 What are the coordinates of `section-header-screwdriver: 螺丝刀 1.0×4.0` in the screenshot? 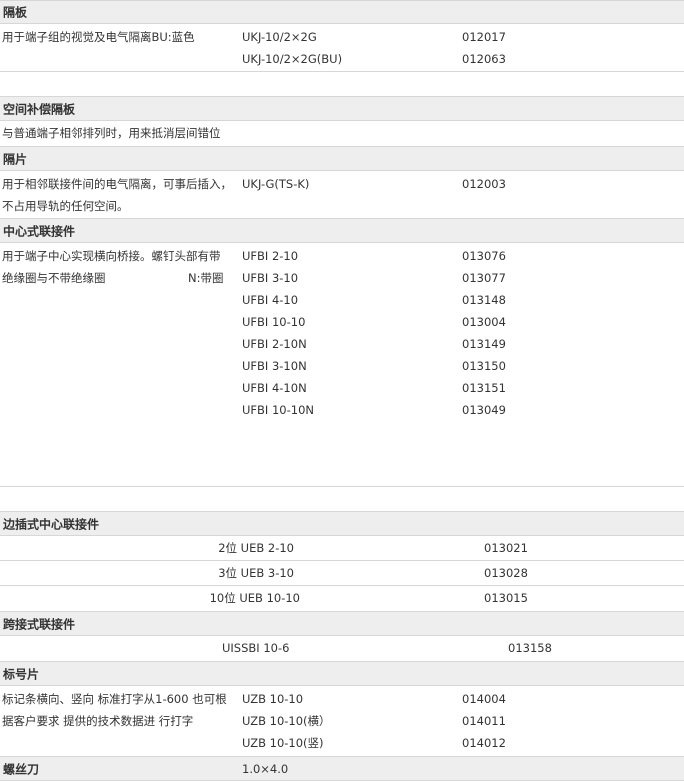 It's located at (342, 768).